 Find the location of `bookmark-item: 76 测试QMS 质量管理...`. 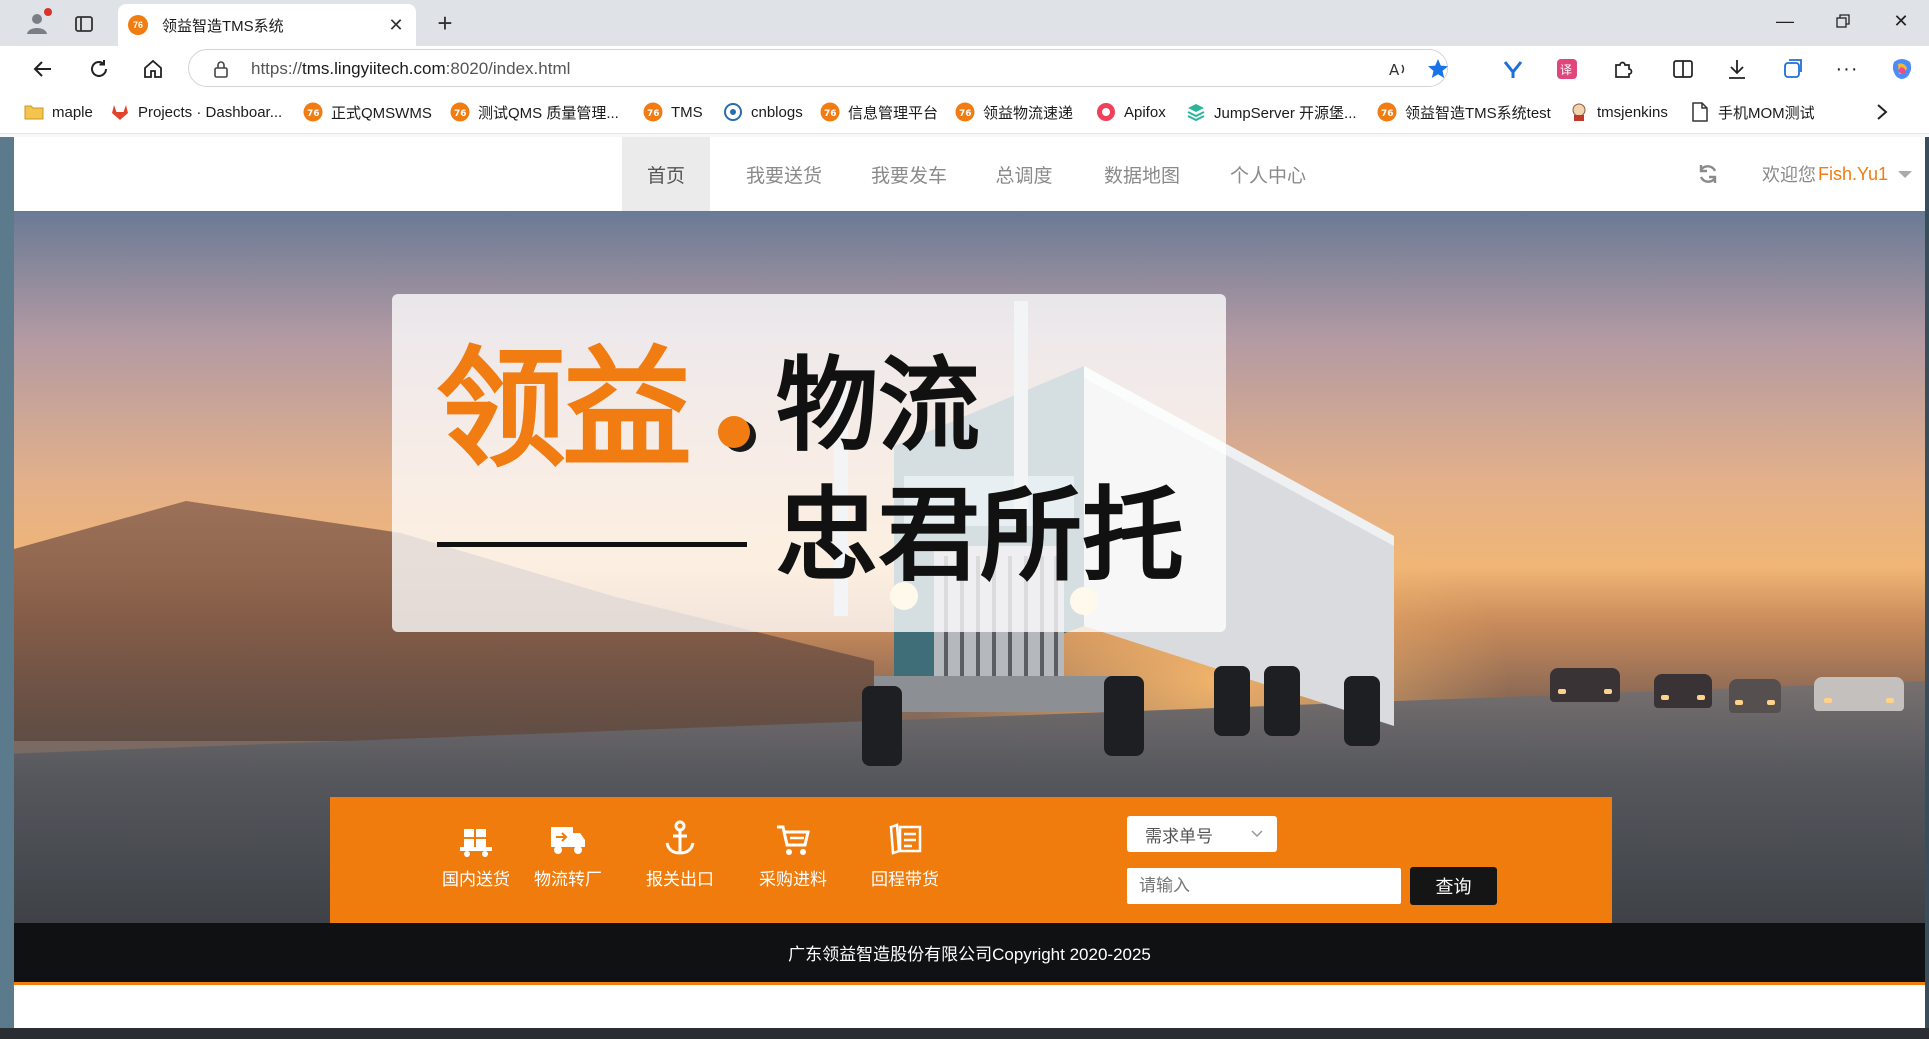

bookmark-item: 76 测试QMS 质量管理... is located at coordinates (534, 112).